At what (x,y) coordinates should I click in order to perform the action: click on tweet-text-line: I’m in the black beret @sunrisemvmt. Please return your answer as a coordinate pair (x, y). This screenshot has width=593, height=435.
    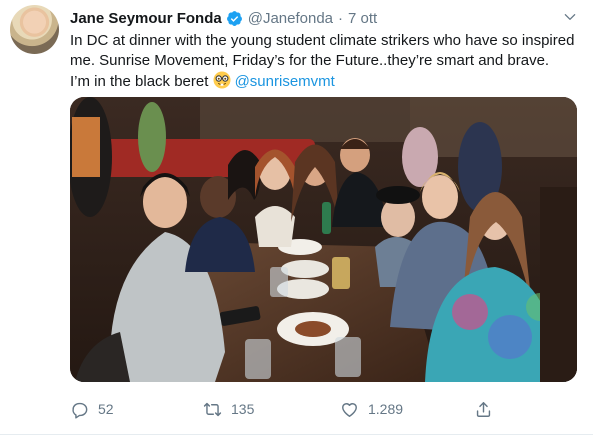
    Looking at the image, I should click on (327, 81).